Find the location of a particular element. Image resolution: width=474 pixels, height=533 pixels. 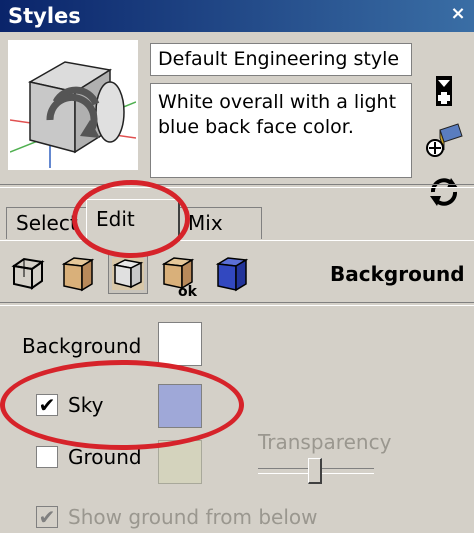

face-settings-icon is located at coordinates (78, 274).